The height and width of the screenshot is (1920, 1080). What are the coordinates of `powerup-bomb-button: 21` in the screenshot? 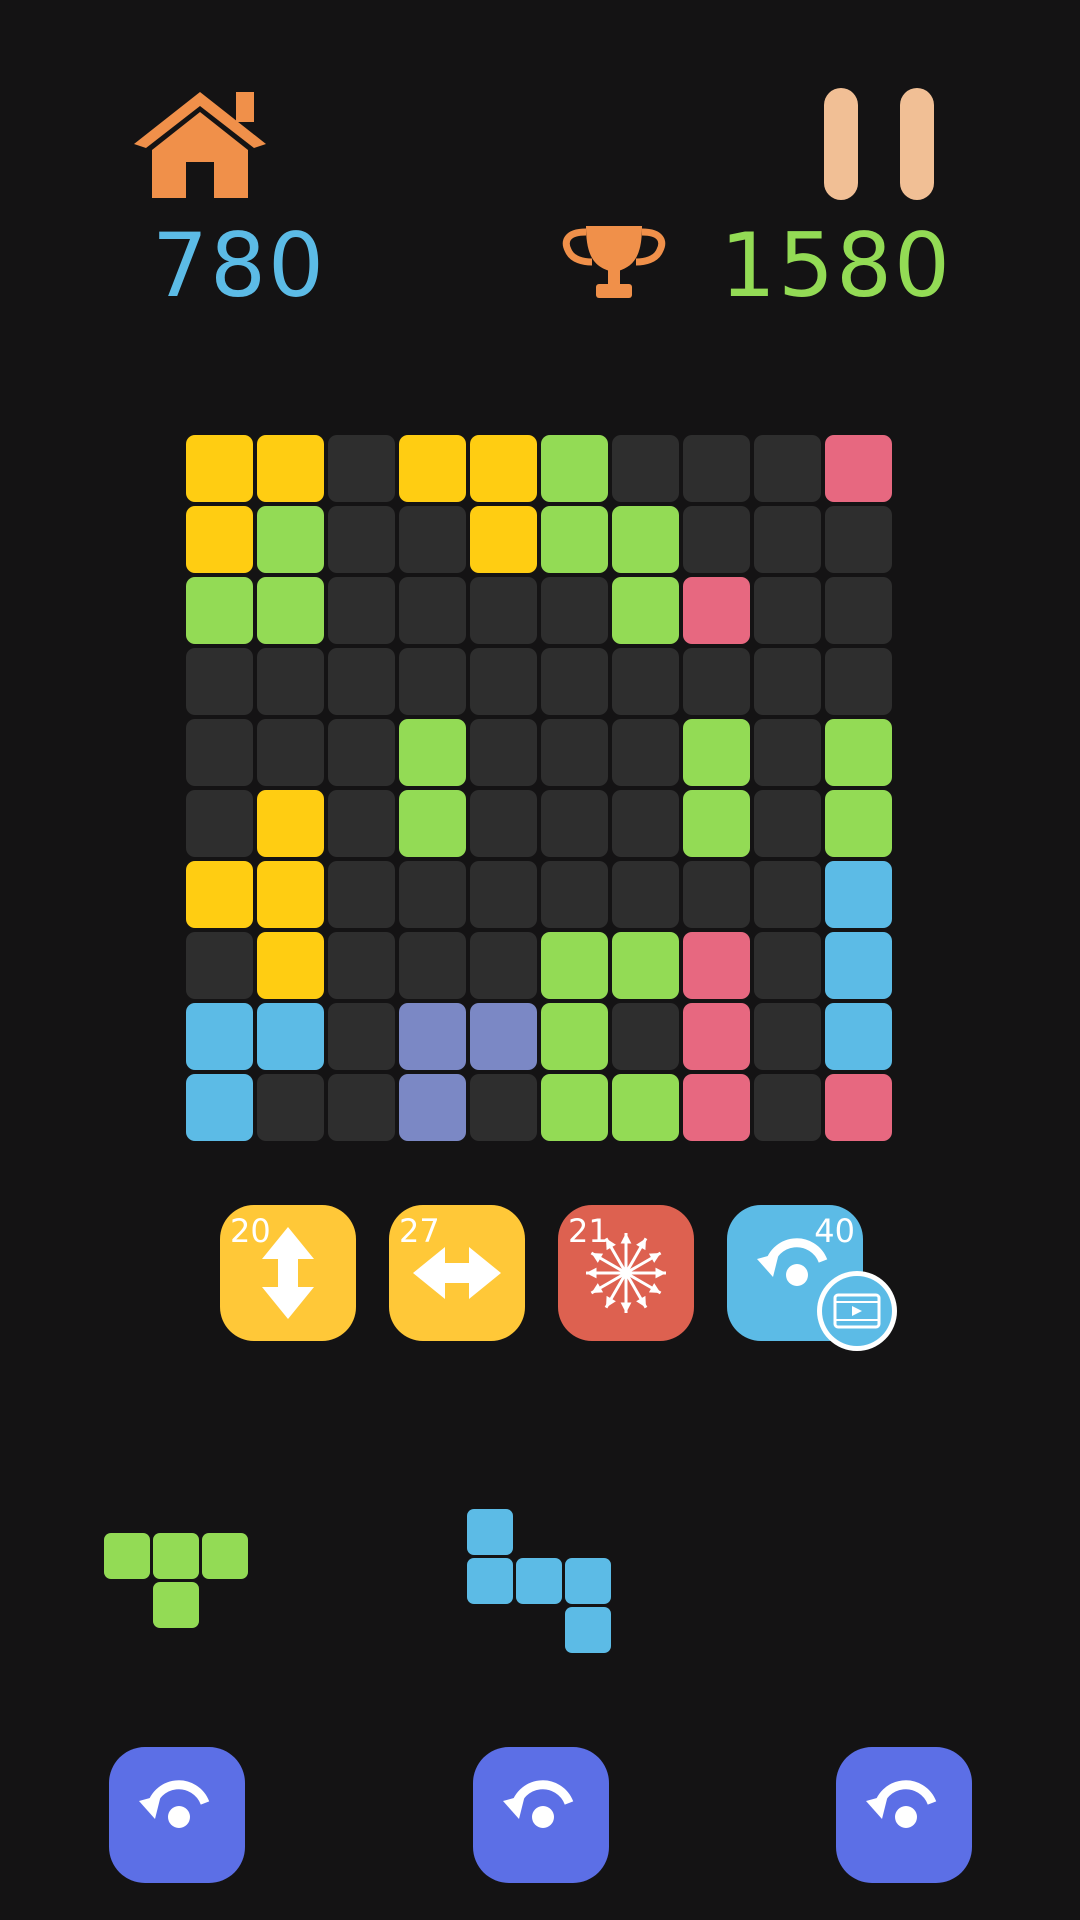 It's located at (626, 1273).